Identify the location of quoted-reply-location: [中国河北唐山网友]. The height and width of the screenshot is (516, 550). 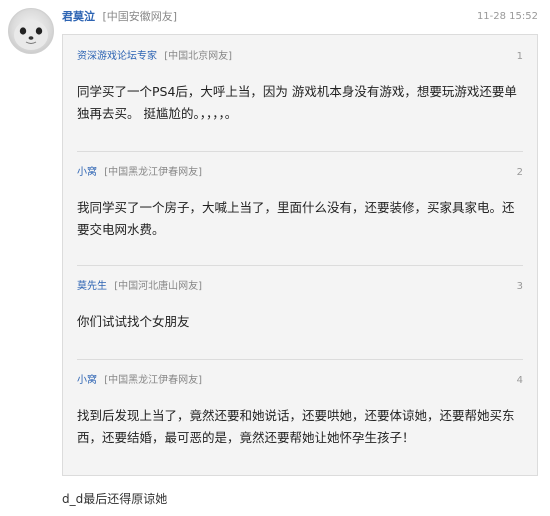
(158, 286).